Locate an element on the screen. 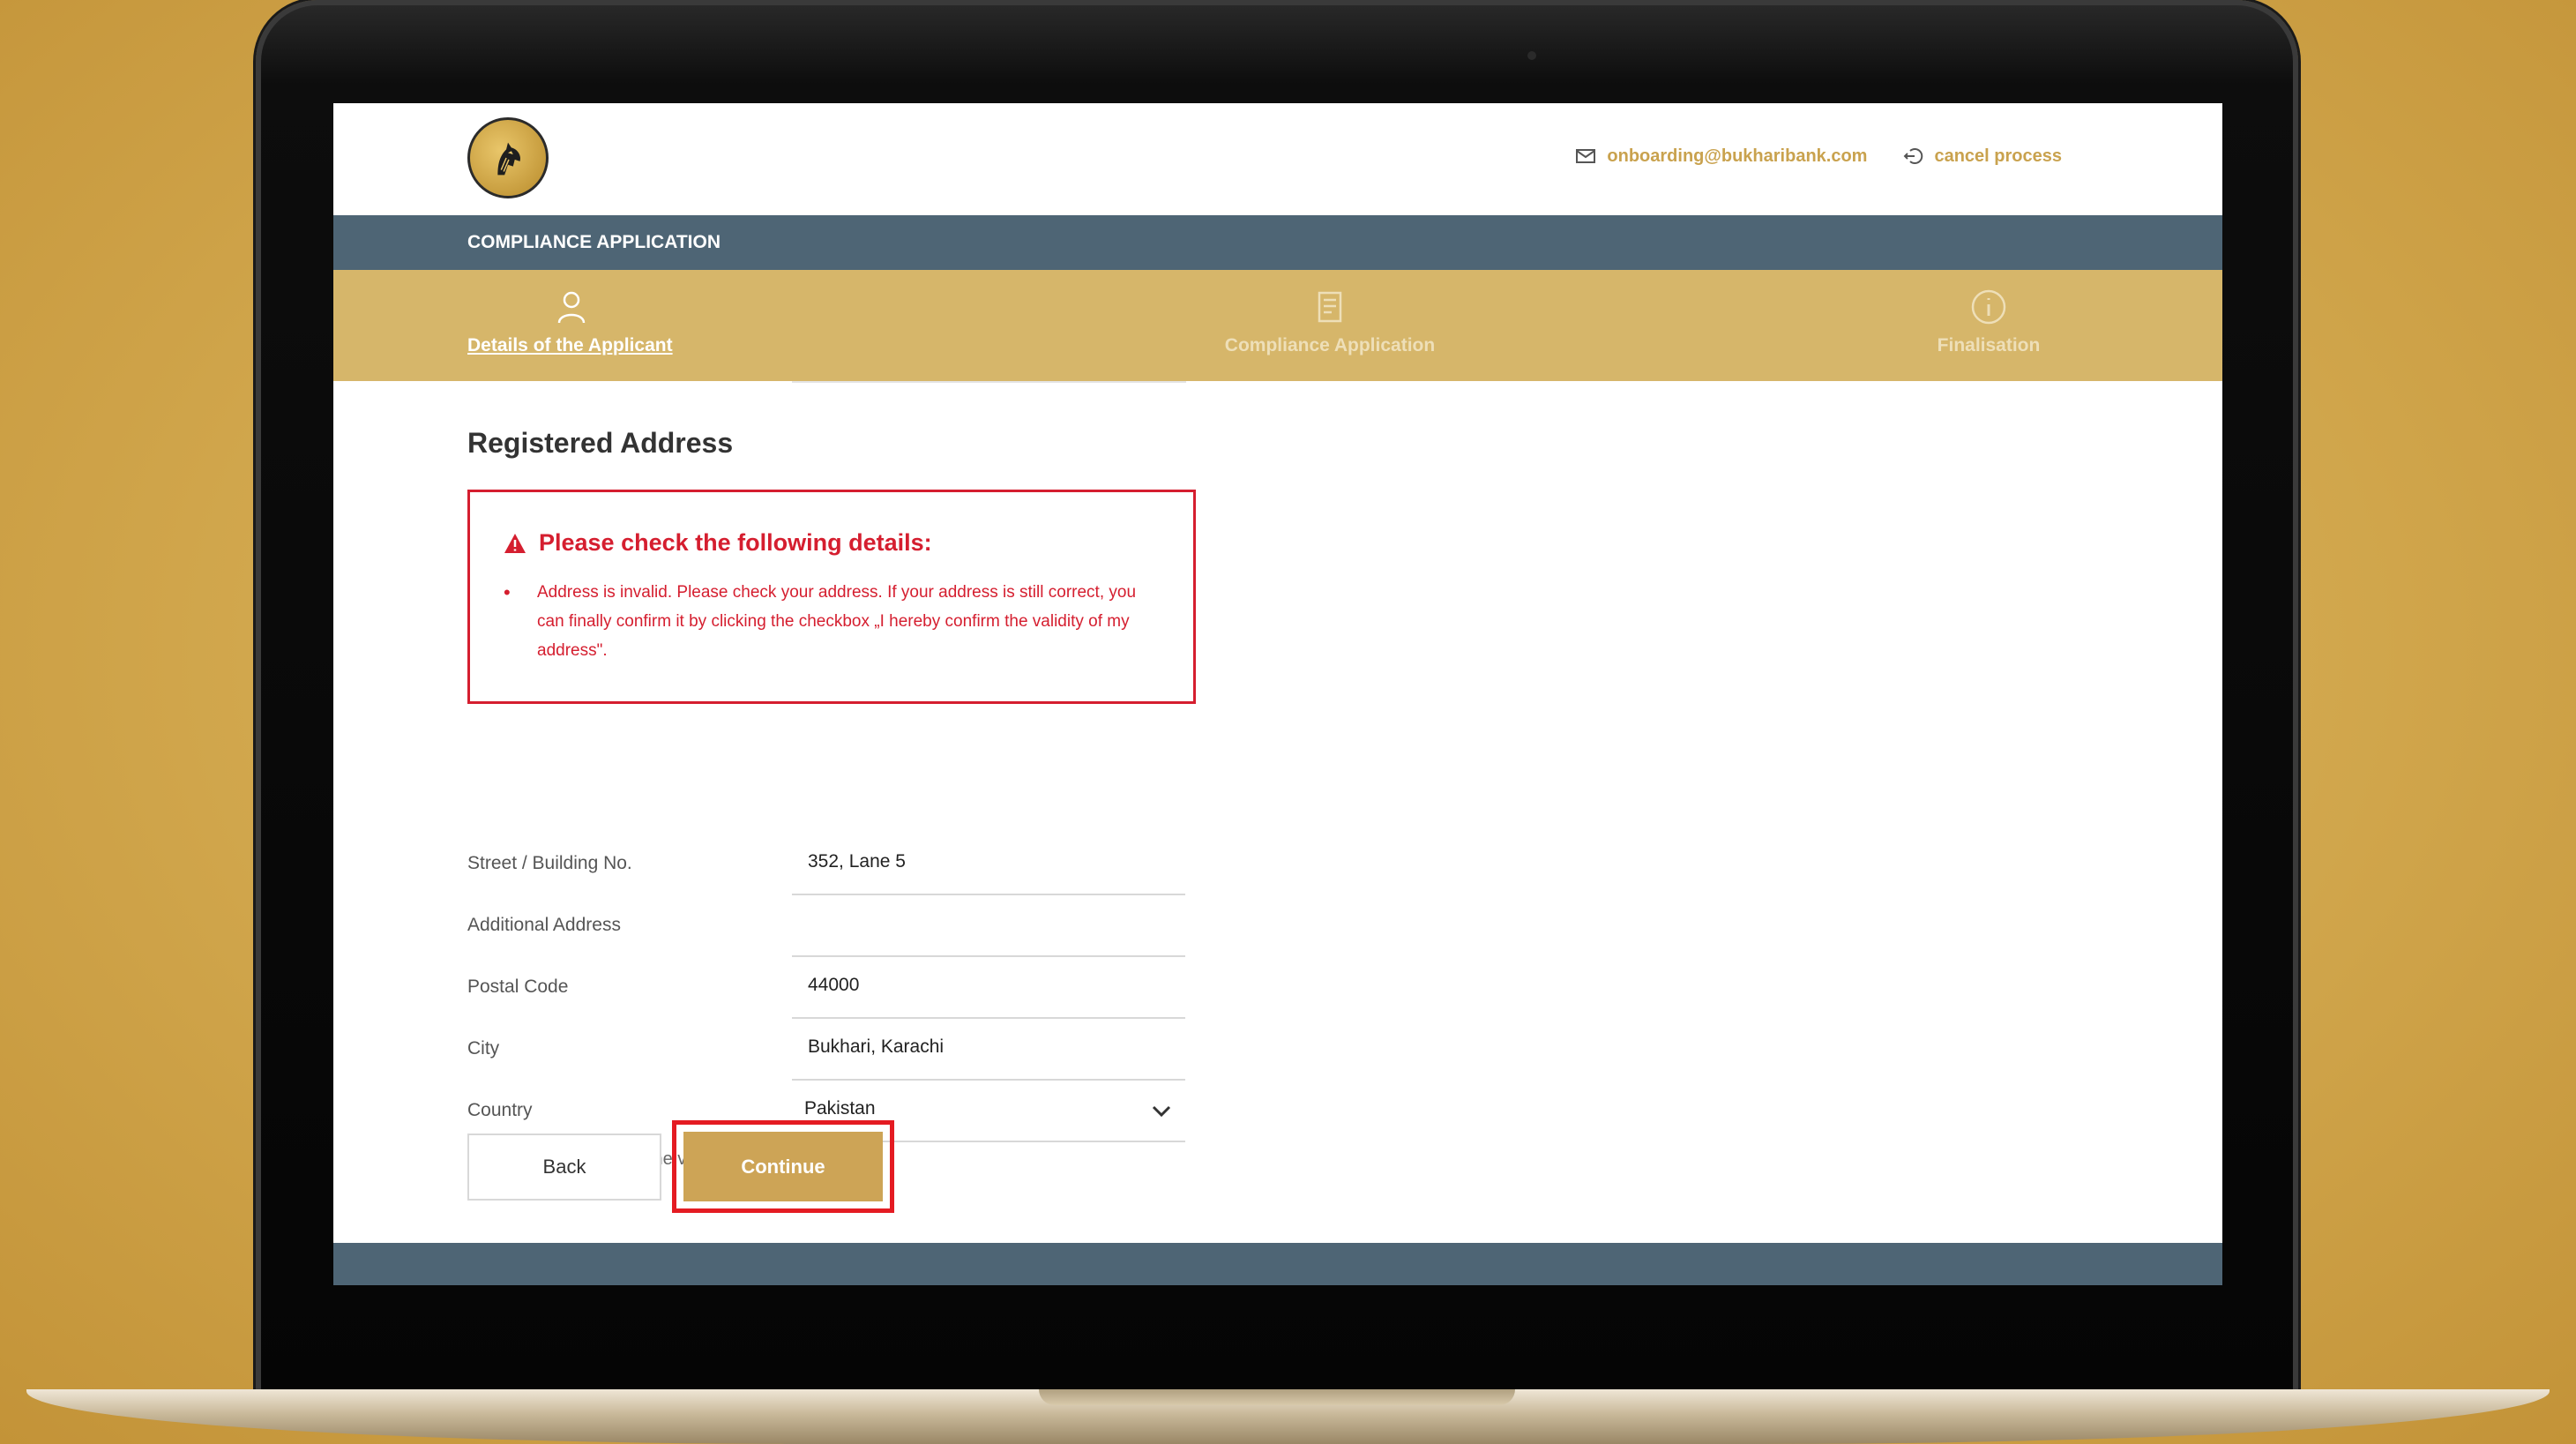 The width and height of the screenshot is (2576, 1444). application-bar: COMPLIANCE APPLICATION is located at coordinates (1277, 243).